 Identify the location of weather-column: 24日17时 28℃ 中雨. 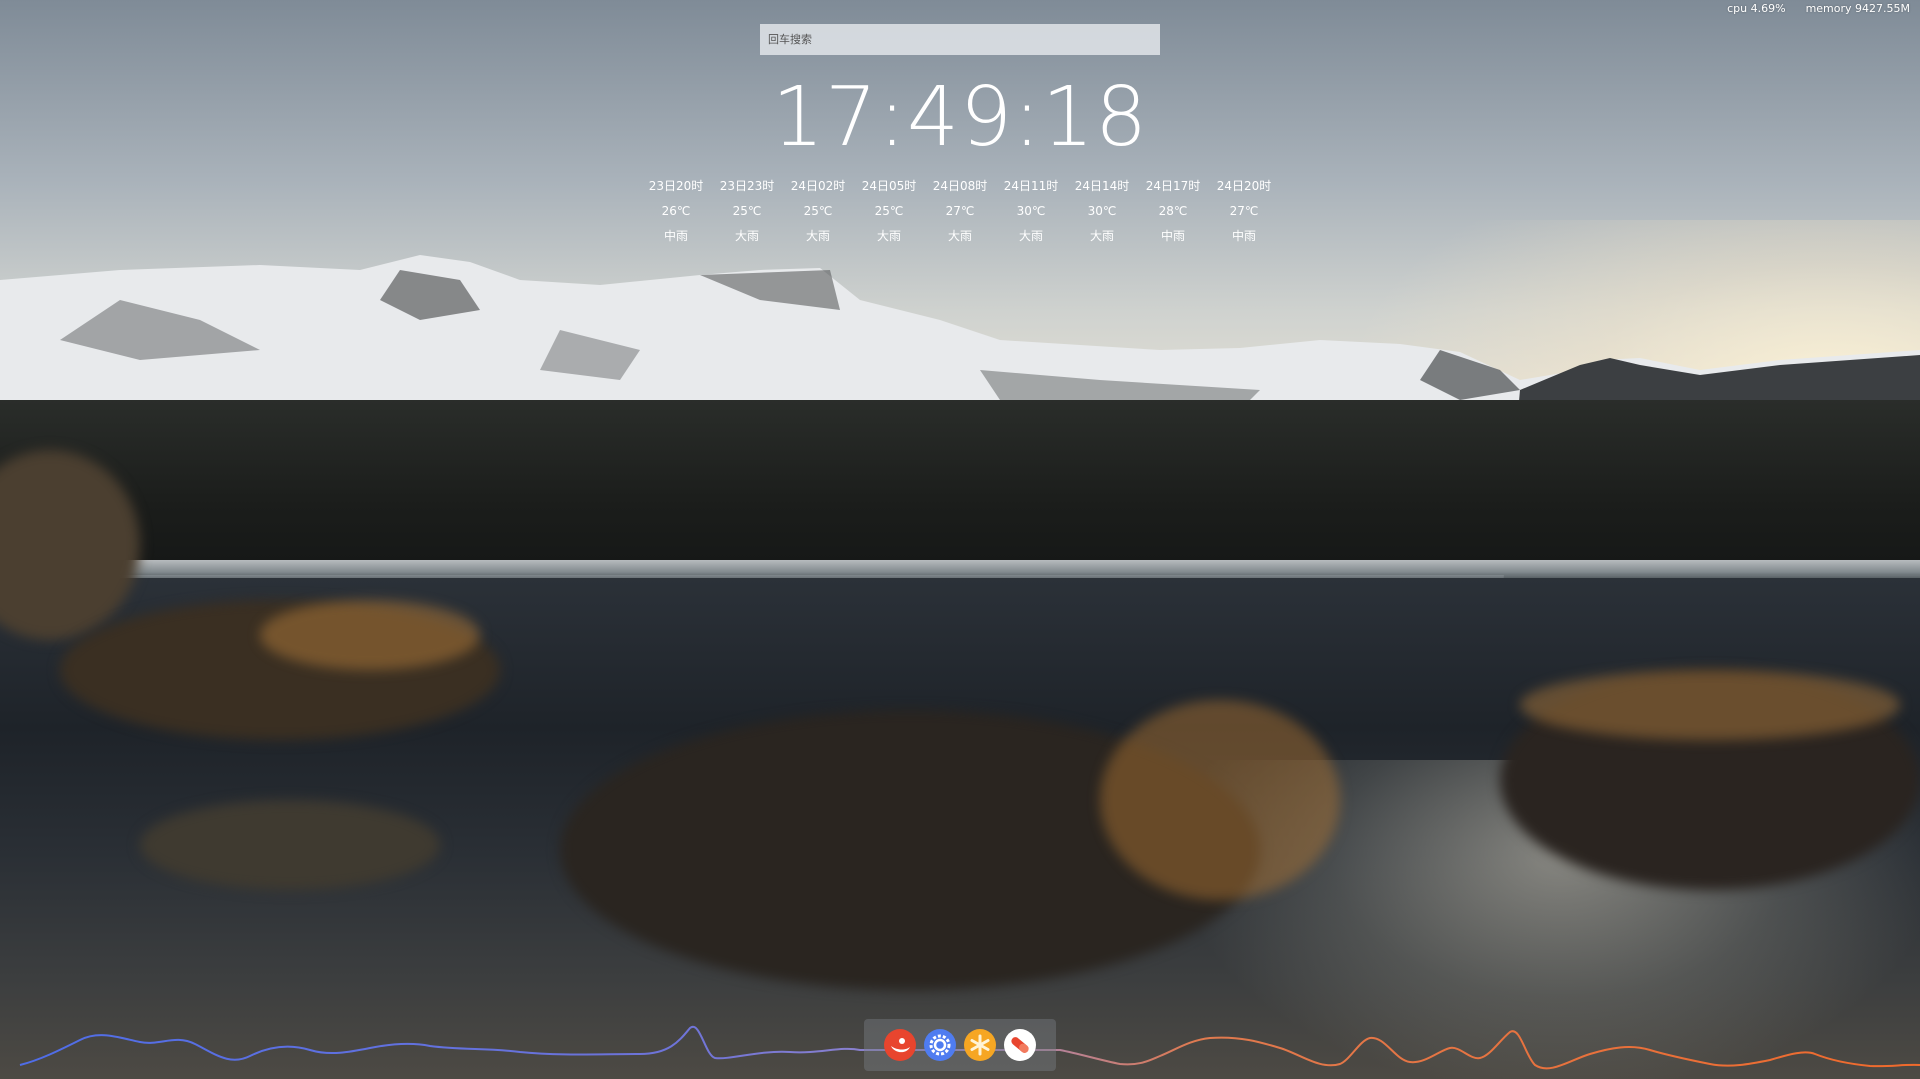
(1173, 211).